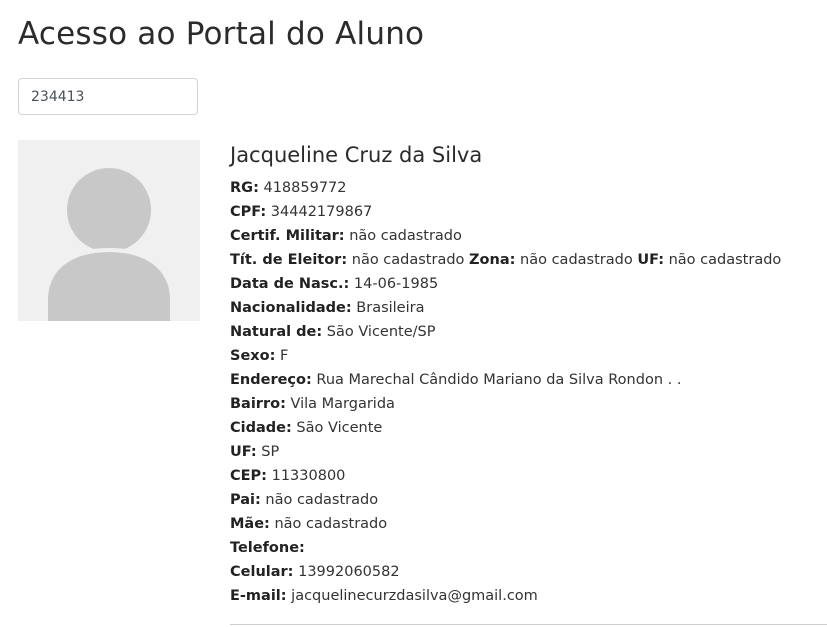 The width and height of the screenshot is (827, 627). Describe the element at coordinates (258, 404) in the screenshot. I see `field-label: Bairro:` at that location.